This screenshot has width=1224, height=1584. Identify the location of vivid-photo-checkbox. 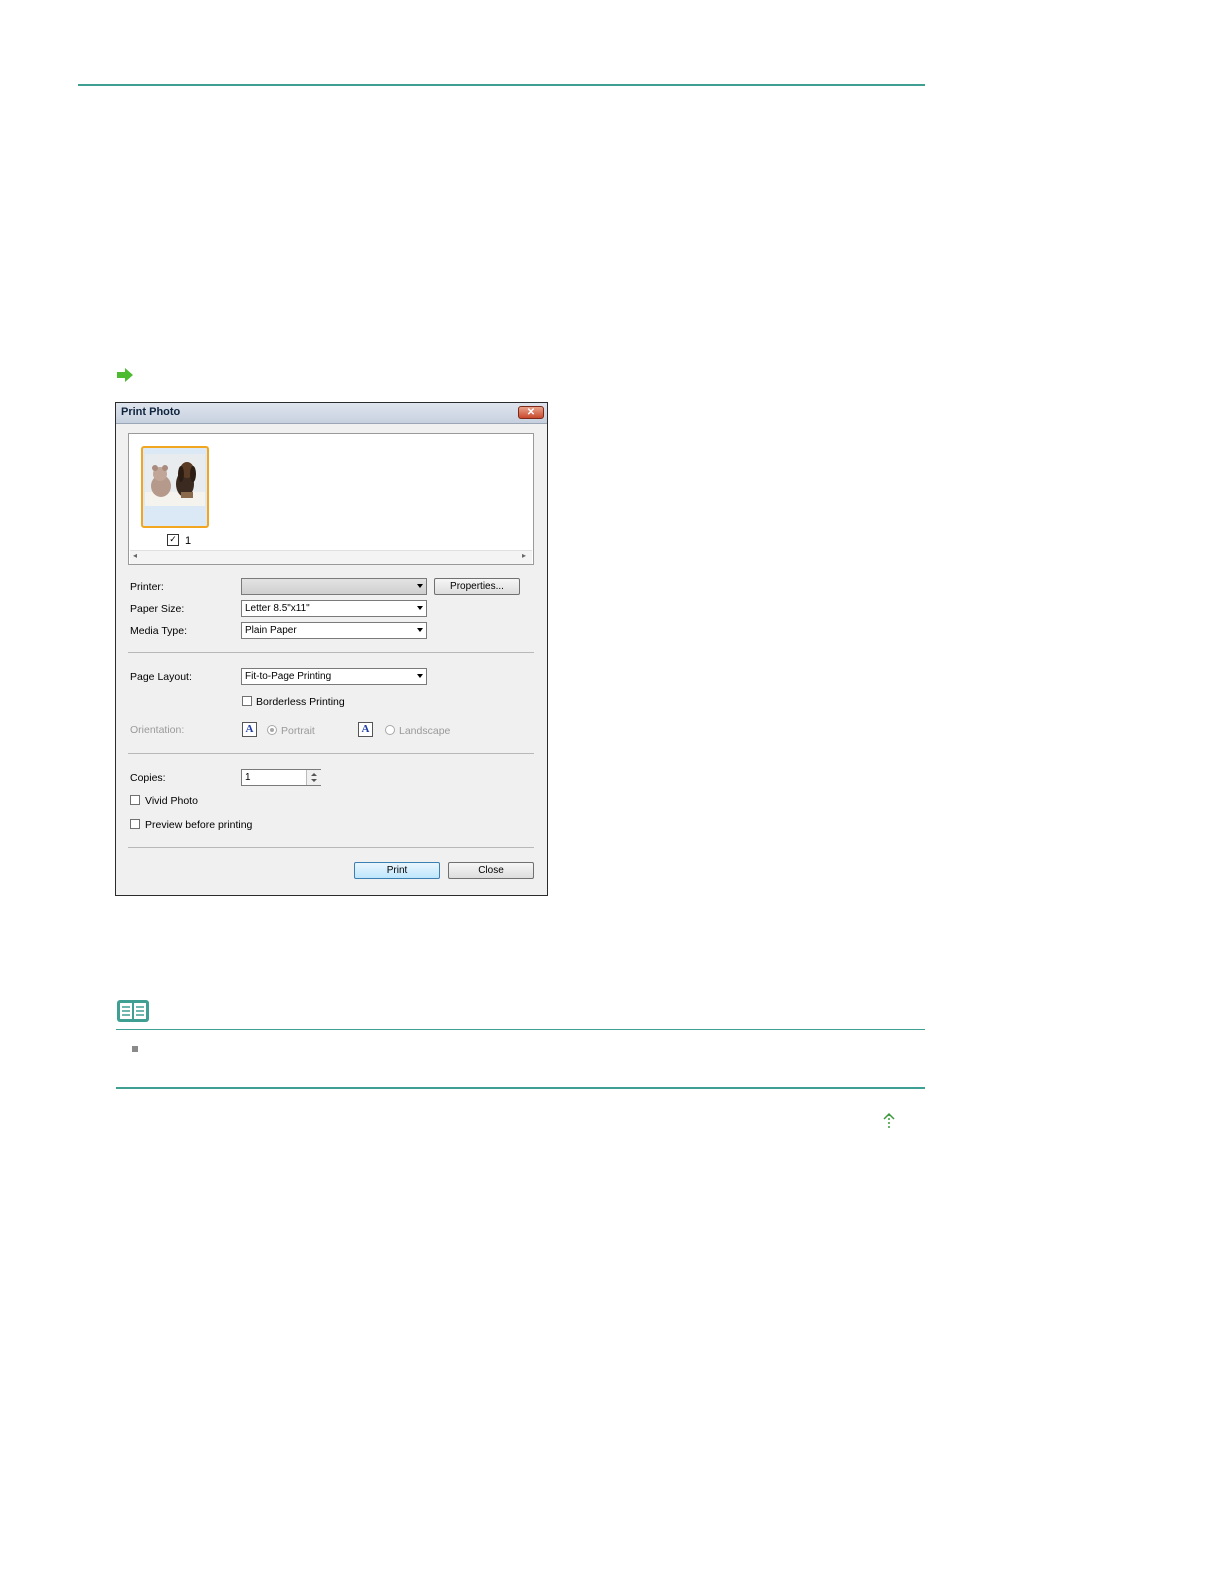
(135, 800).